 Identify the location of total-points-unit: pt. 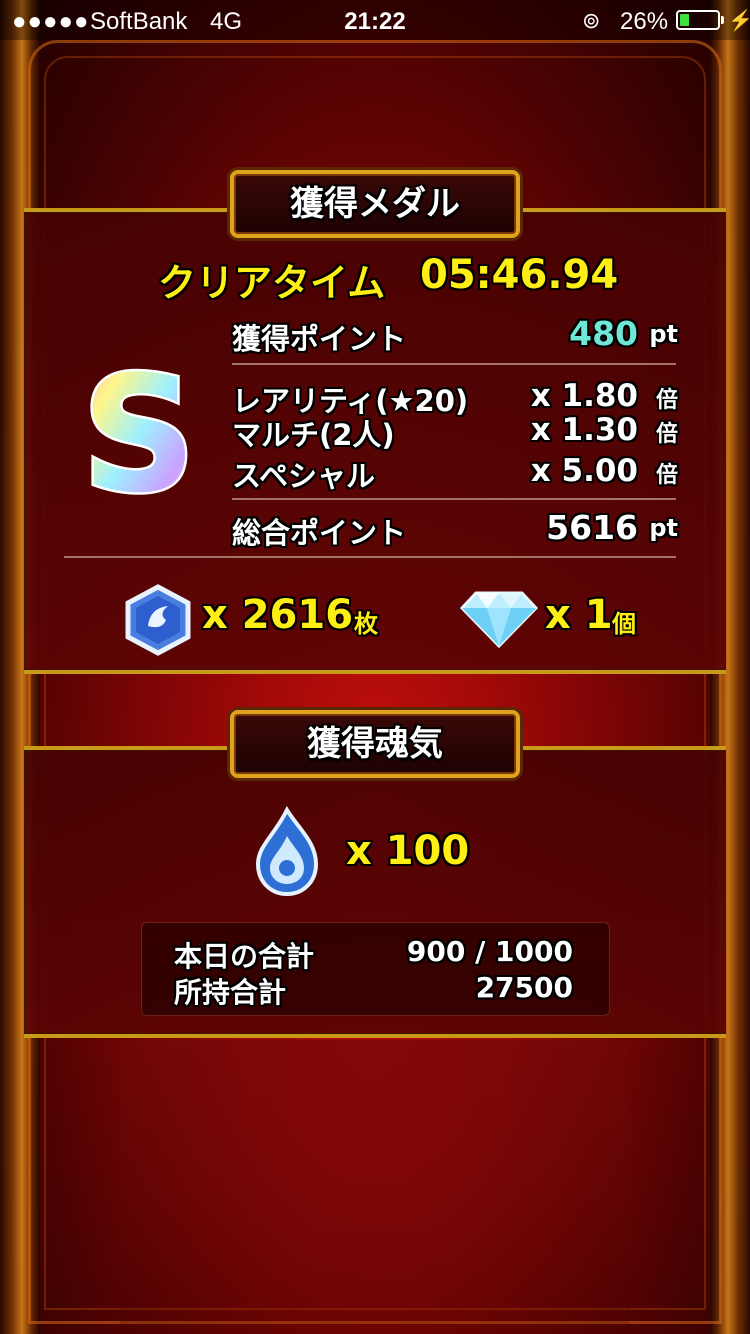
(663, 528).